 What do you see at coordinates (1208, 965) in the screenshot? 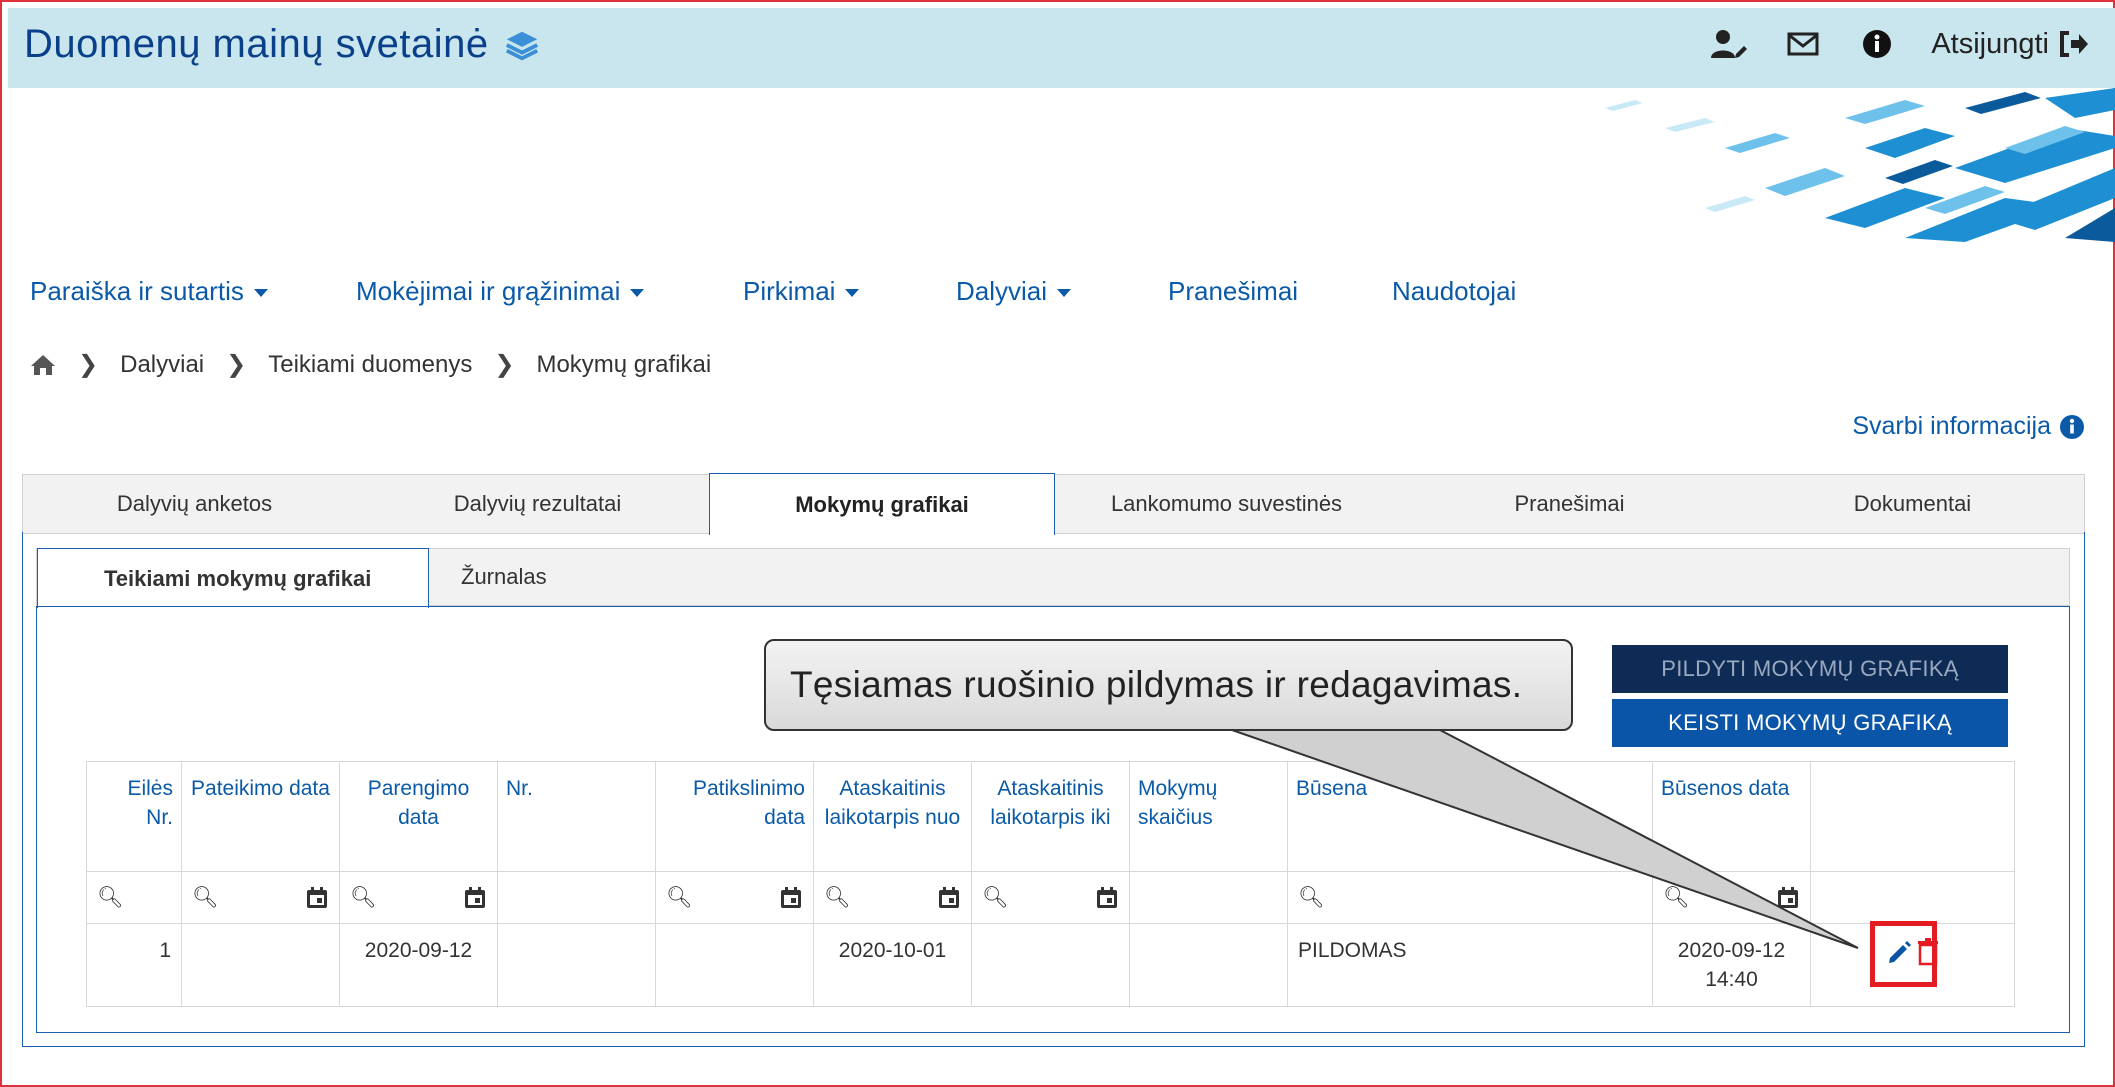
I see `cell-mokymu-skaicius` at bounding box center [1208, 965].